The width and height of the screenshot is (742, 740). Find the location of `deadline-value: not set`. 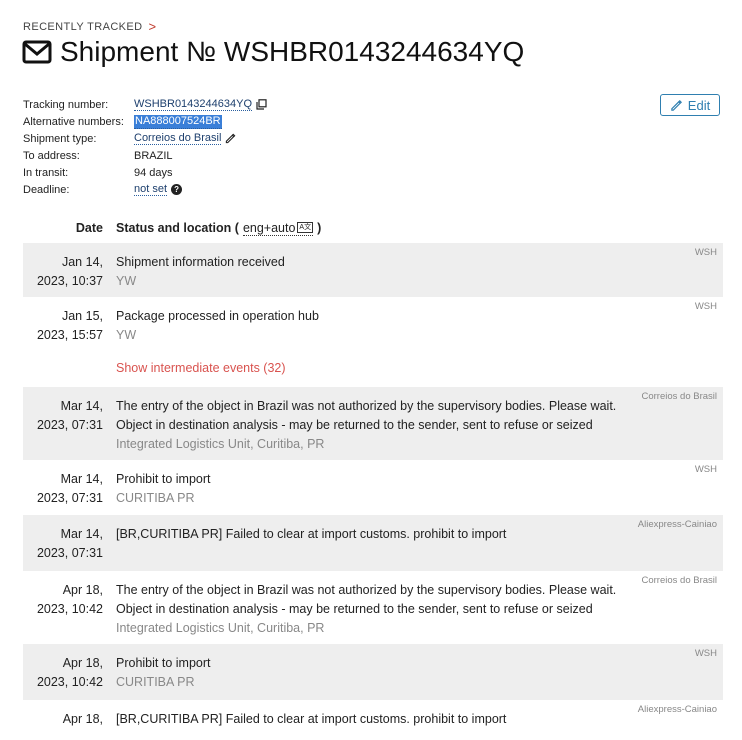

deadline-value: not set is located at coordinates (151, 189).